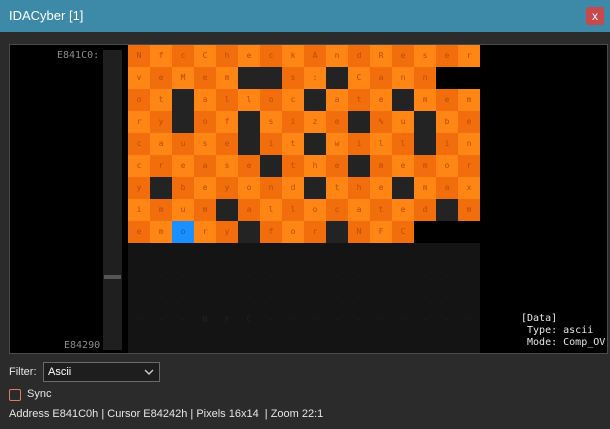 This screenshot has width=610, height=429. Describe the element at coordinates (315, 78) in the screenshot. I see `byte-cell: :` at that location.